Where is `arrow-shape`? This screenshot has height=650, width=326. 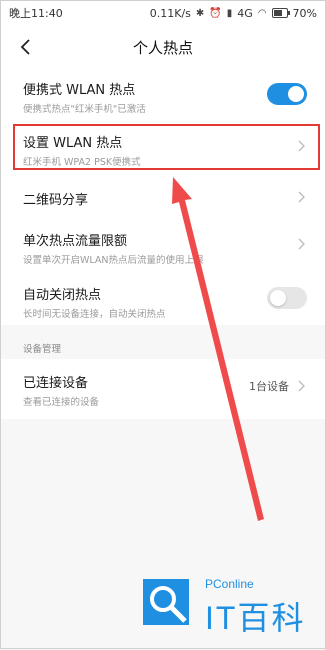
arrow-shape is located at coordinates (218, 349).